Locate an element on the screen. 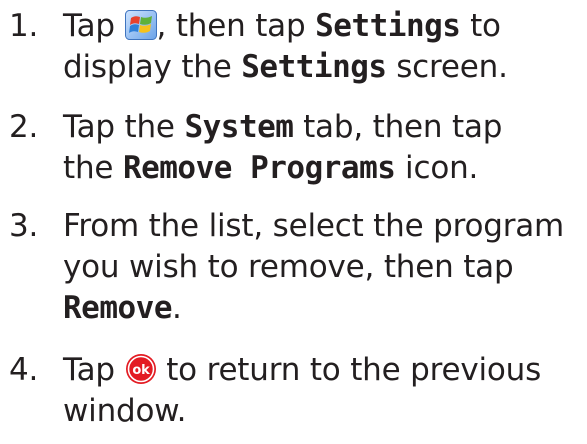 Image resolution: width=587 pixels, height=444 pixels. step-line: Tap ok to return to the previous is located at coordinates (302, 370).